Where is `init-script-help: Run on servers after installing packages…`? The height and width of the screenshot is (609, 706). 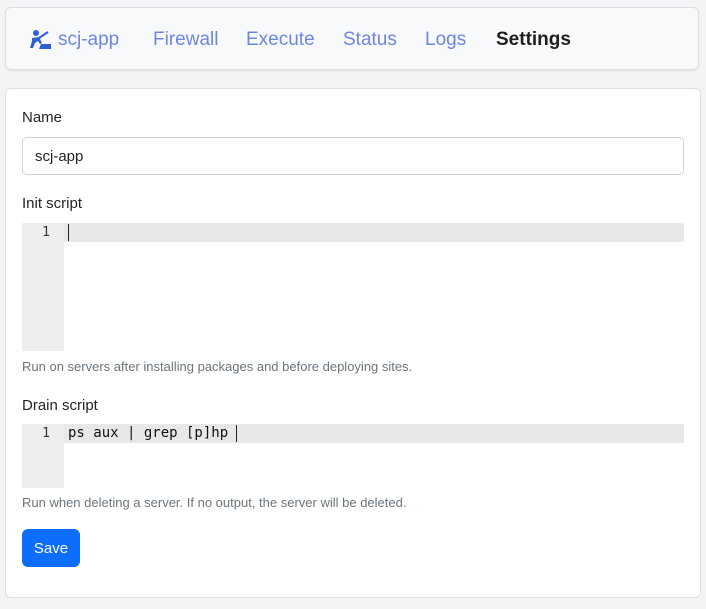
init-script-help: Run on servers after installing packages… is located at coordinates (217, 366).